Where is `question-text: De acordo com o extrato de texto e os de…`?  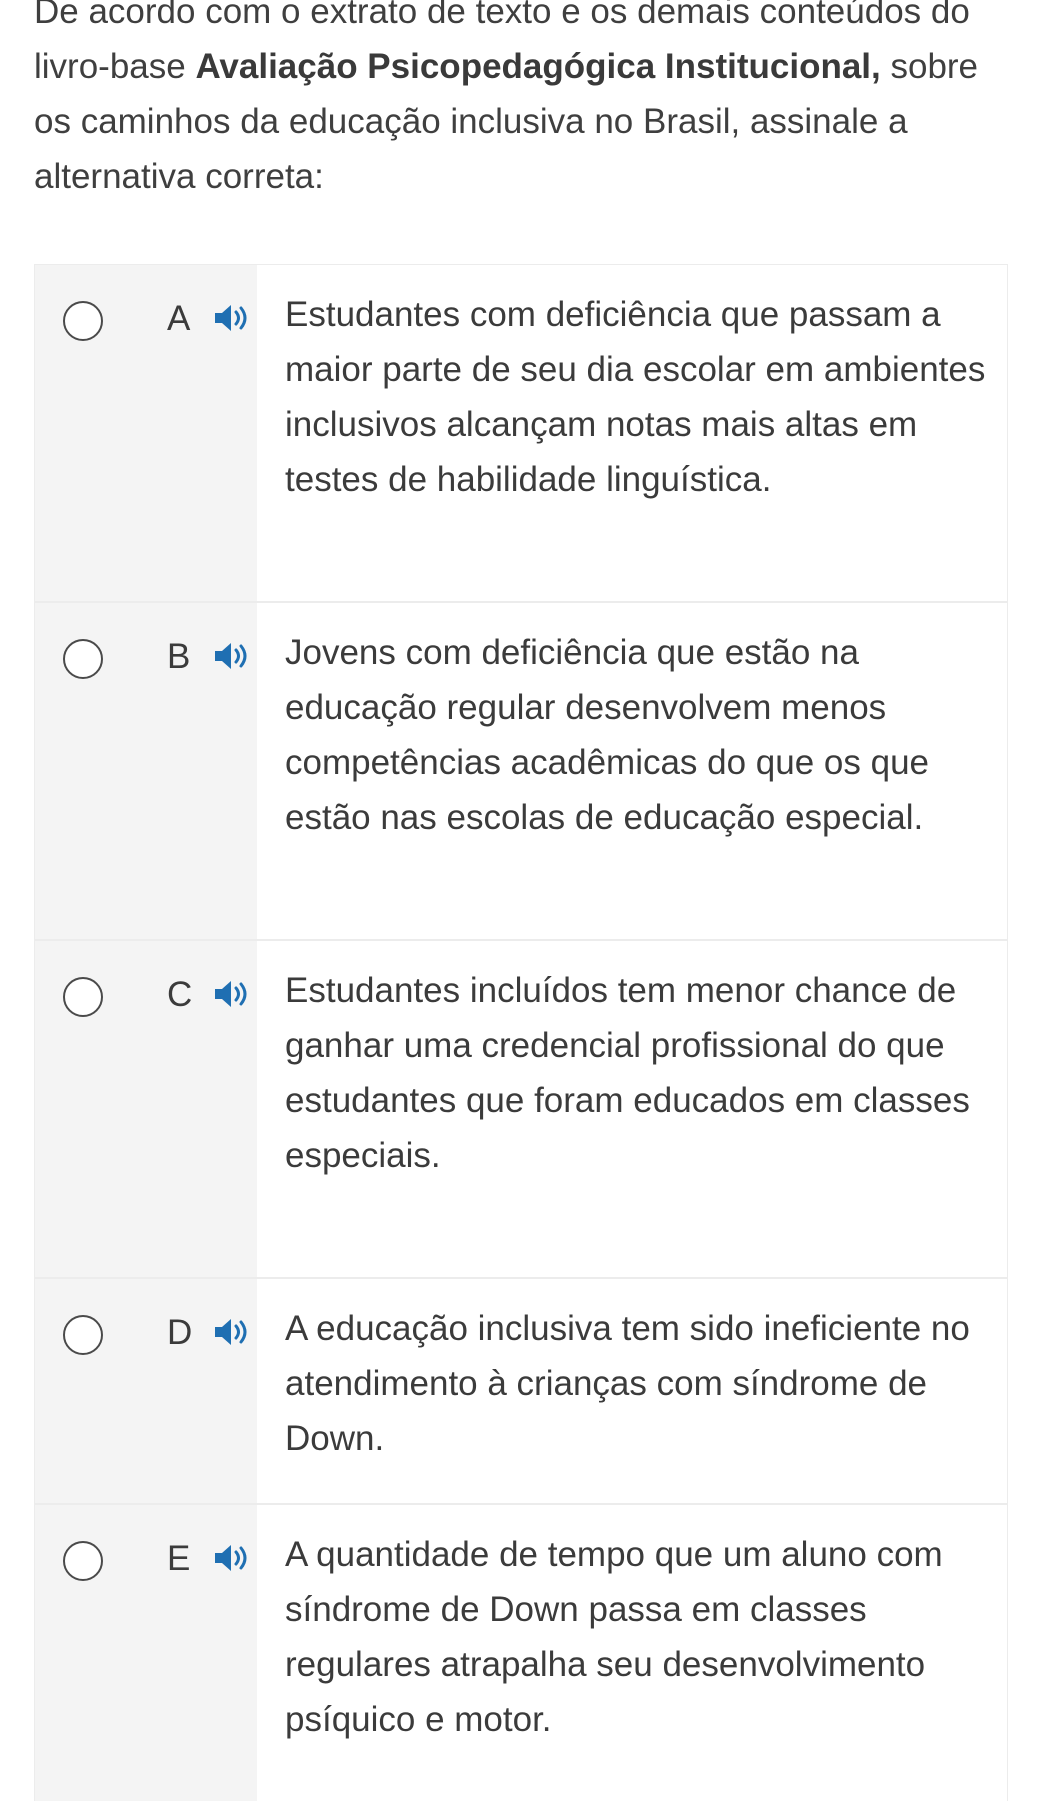
question-text: De acordo com o extrato de texto e os de… is located at coordinates (529, 102).